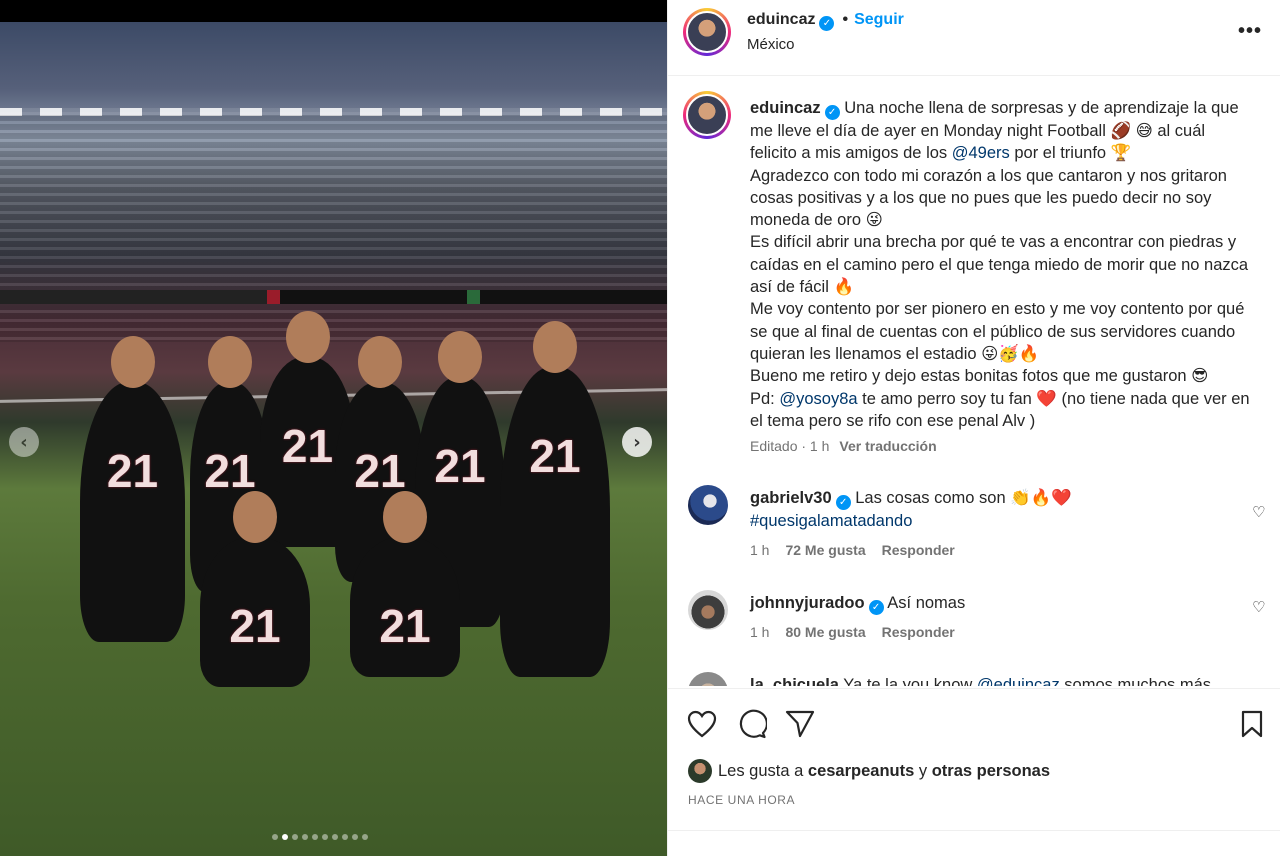 This screenshot has height=857, width=1280. Describe the element at coordinates (991, 771) in the screenshot. I see `other-likers-link: otras personas` at that location.